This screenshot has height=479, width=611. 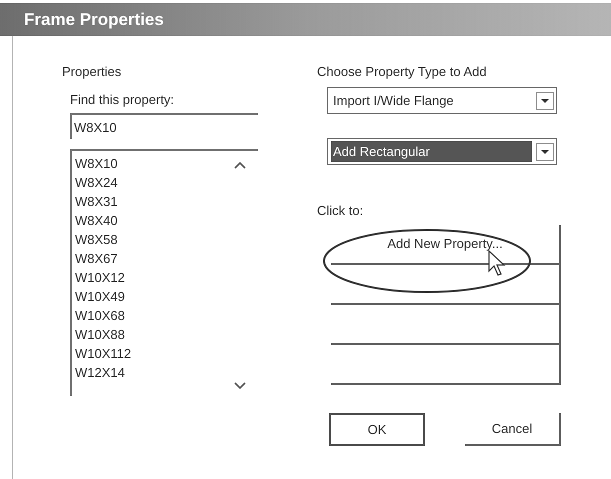 I want to click on list-item: W8X31, so click(x=97, y=201).